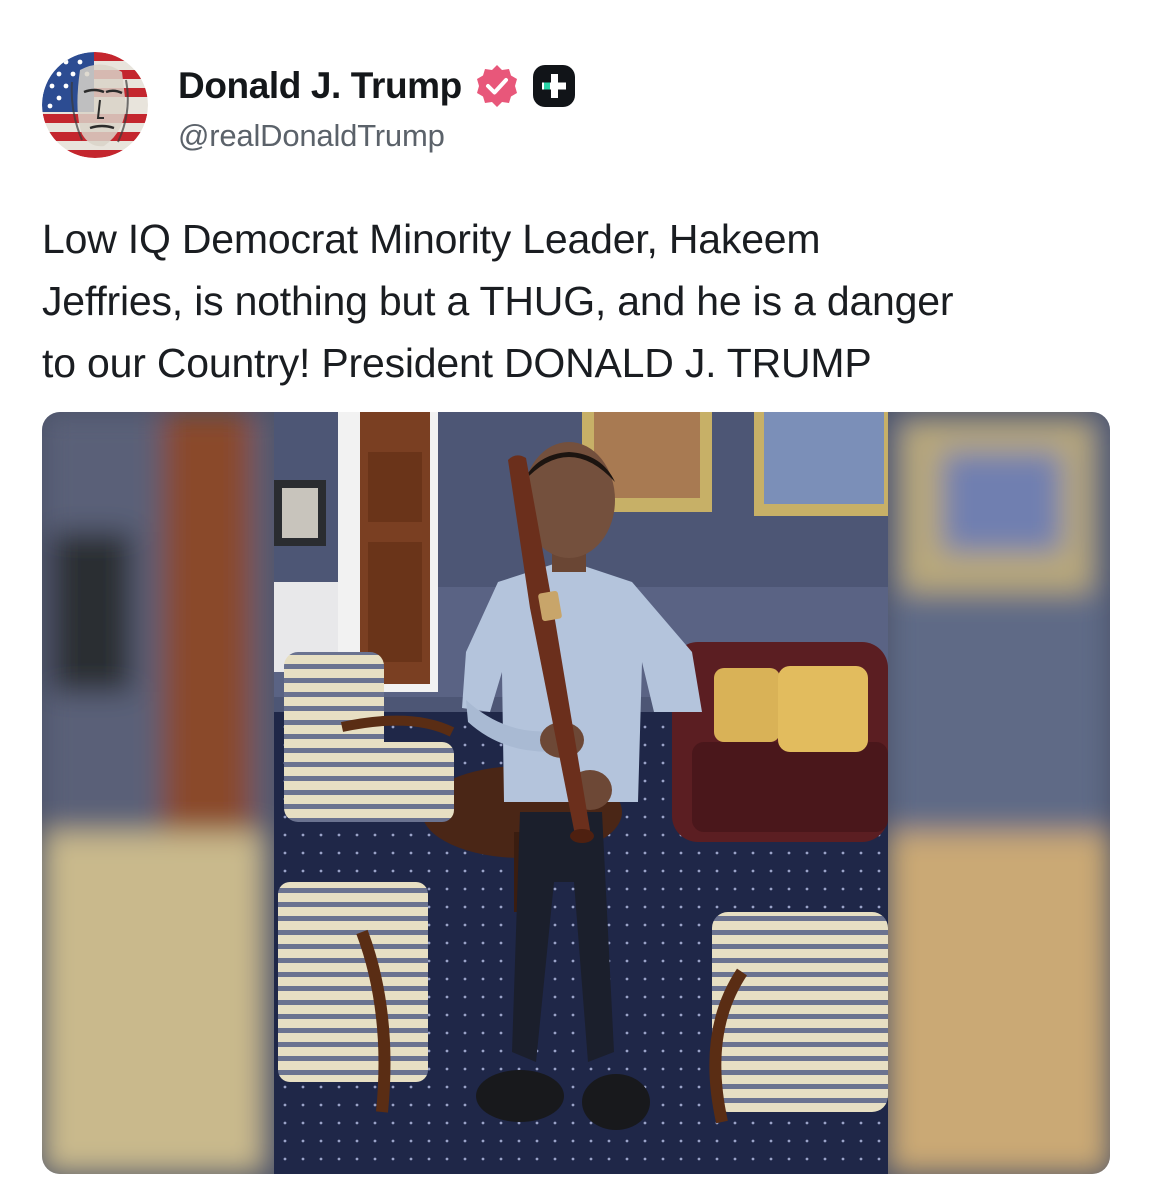  What do you see at coordinates (320, 86) in the screenshot?
I see `author-display-name: Donald J. Trump` at bounding box center [320, 86].